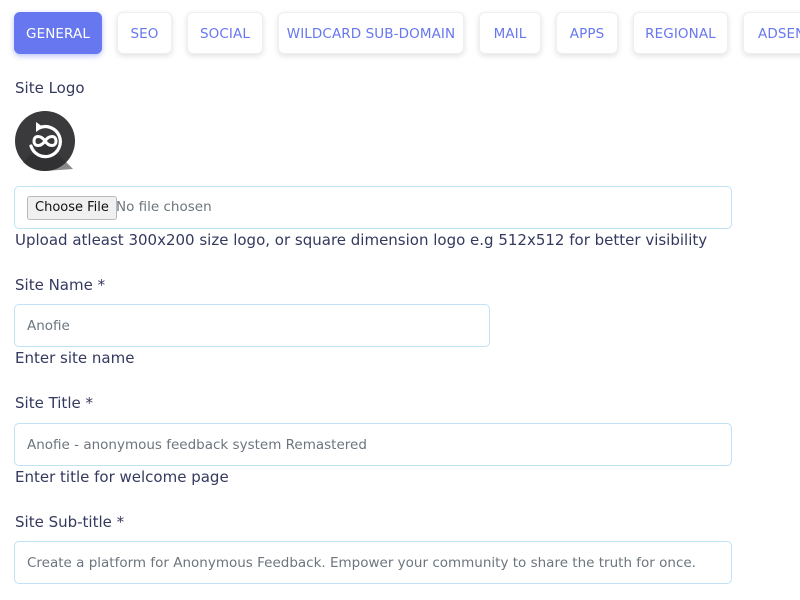  What do you see at coordinates (587, 33) in the screenshot?
I see `tab-apps: APPS` at bounding box center [587, 33].